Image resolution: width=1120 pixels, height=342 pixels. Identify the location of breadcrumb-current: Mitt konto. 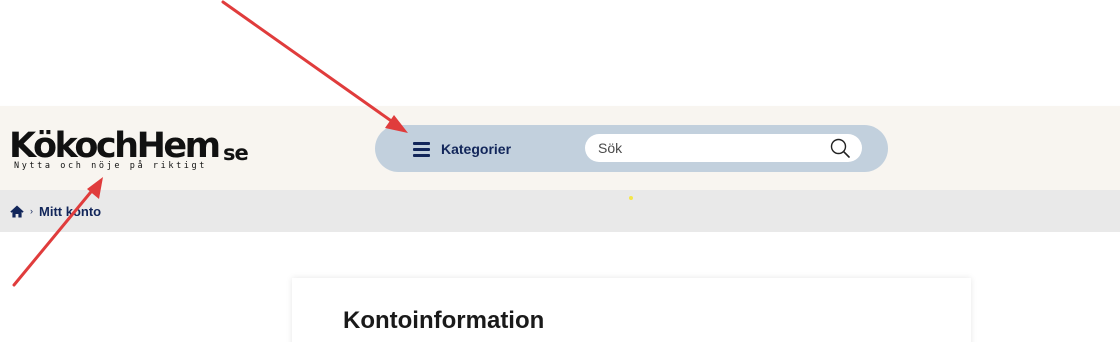
(70, 211).